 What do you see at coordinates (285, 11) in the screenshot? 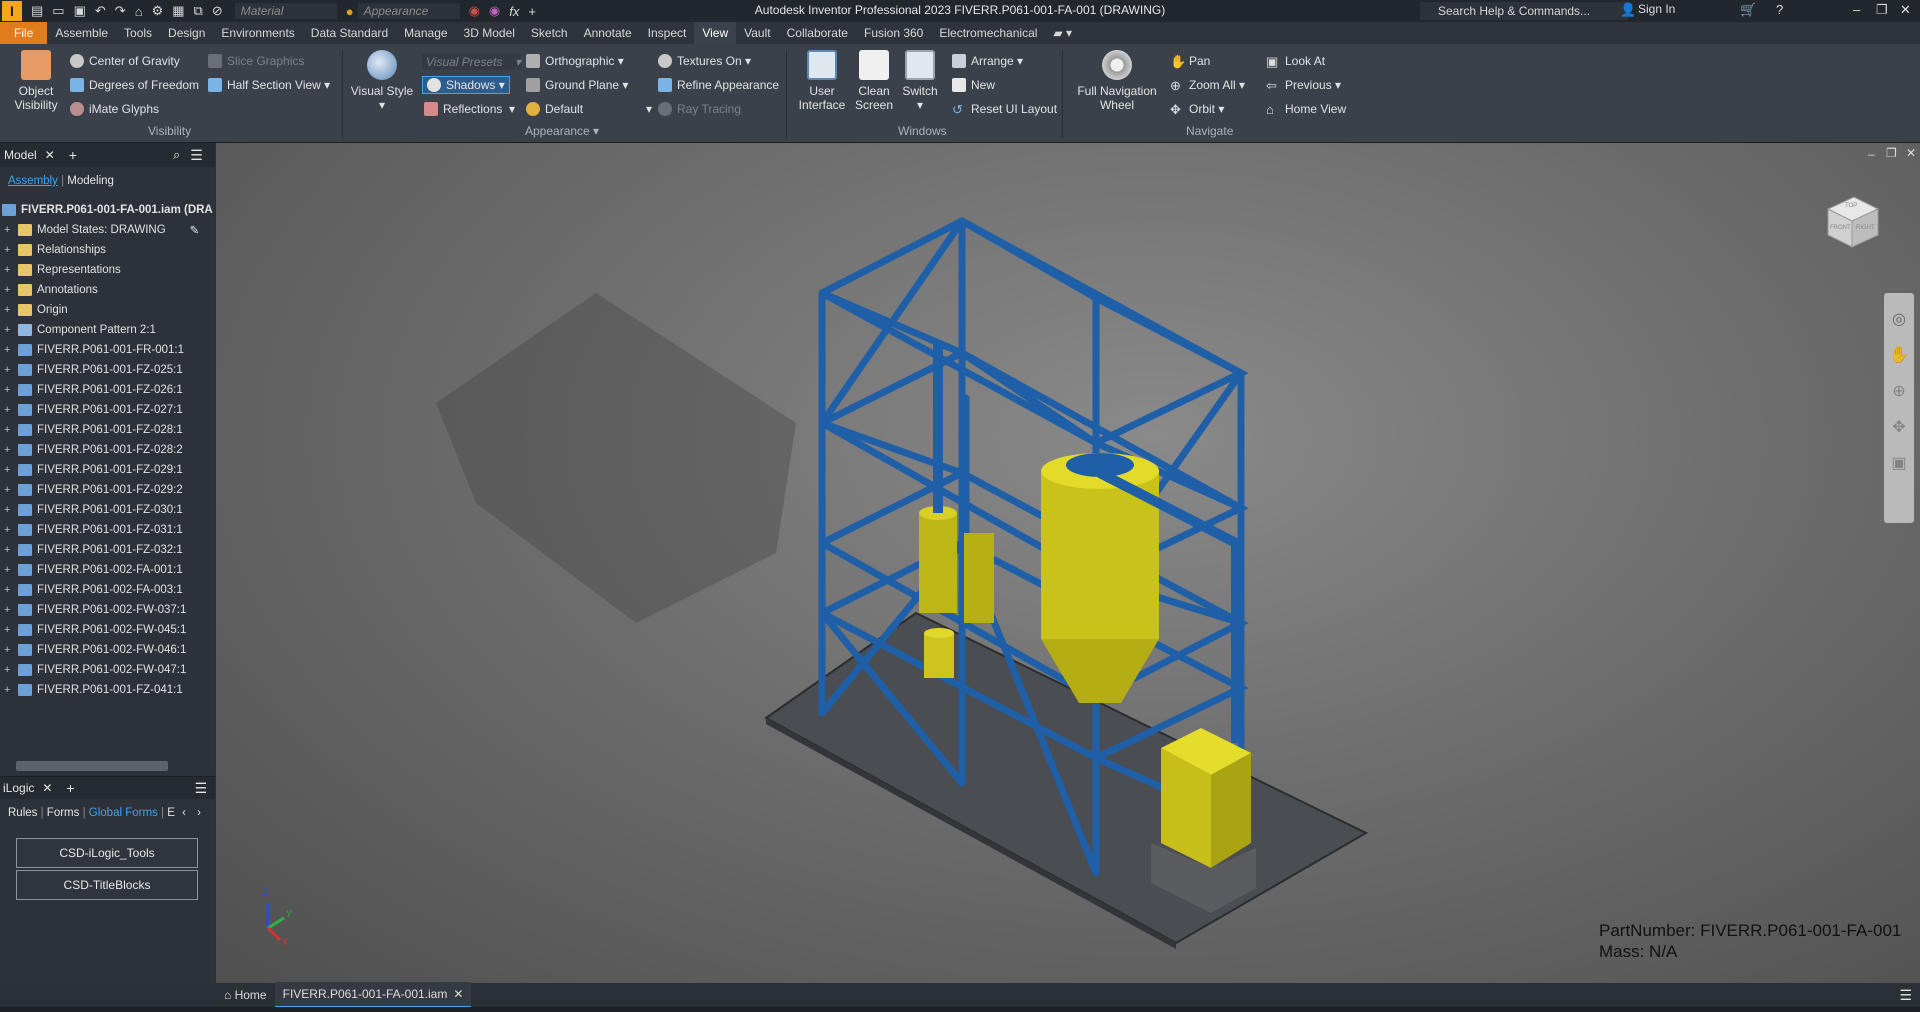
I see `material-dropdown: Material` at bounding box center [285, 11].